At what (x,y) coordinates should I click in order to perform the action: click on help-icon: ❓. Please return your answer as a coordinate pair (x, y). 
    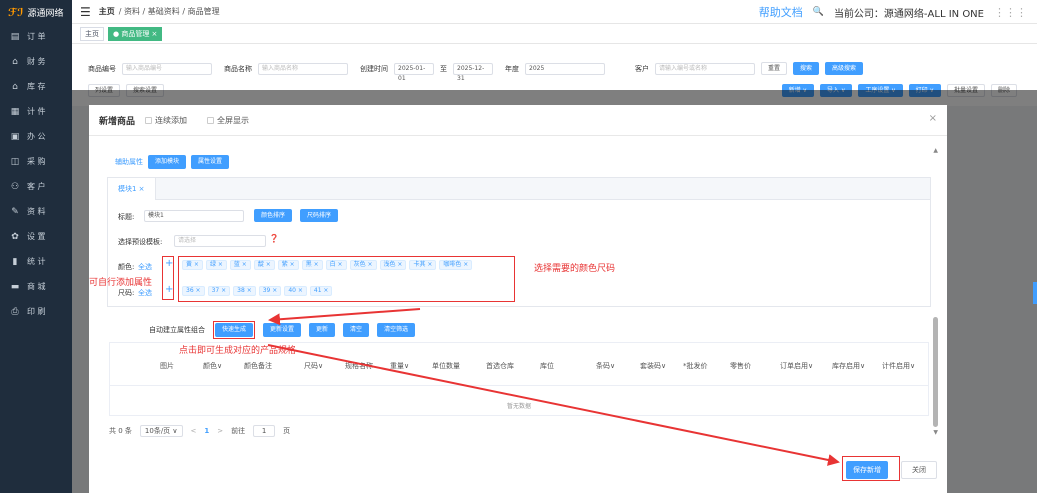
    Looking at the image, I should click on (274, 238).